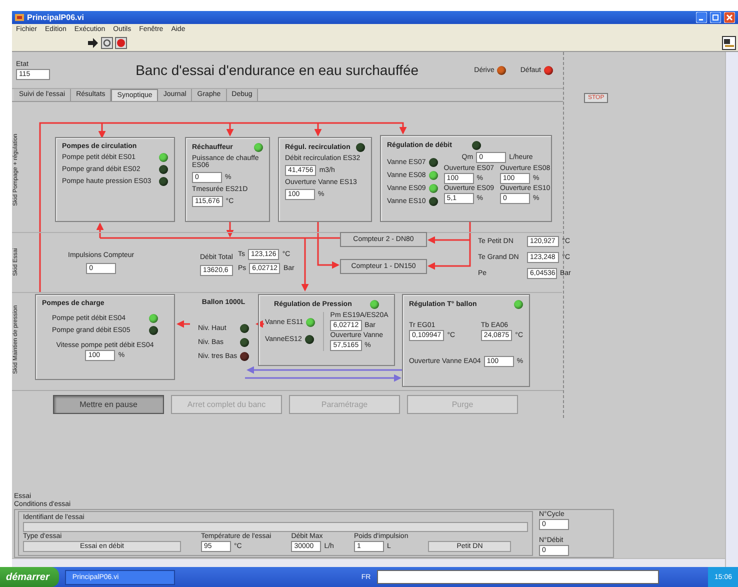 This screenshot has height=587, width=738. Describe the element at coordinates (30, 577) in the screenshot. I see `start-button: démarrer` at that location.